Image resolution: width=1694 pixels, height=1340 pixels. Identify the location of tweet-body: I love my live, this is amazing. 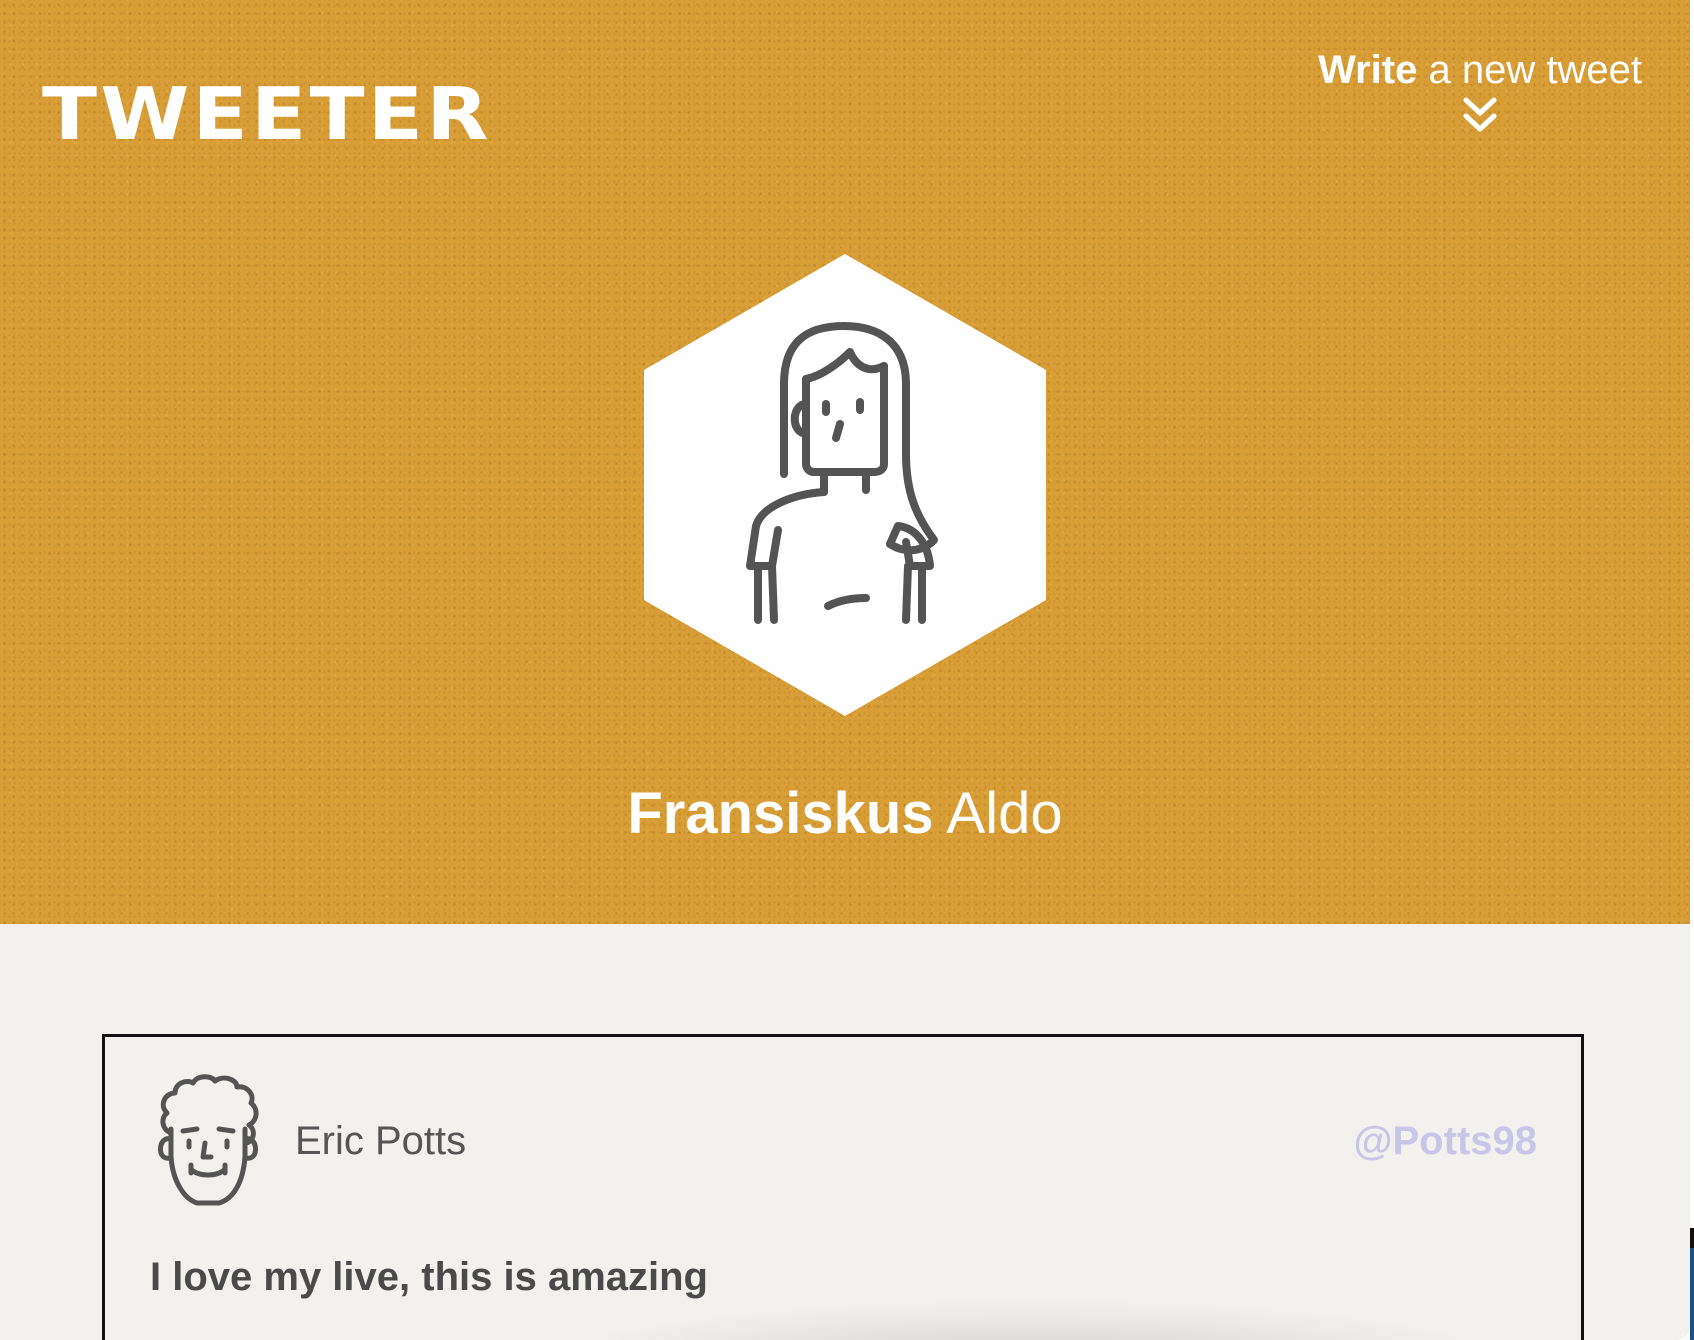
(429, 1277).